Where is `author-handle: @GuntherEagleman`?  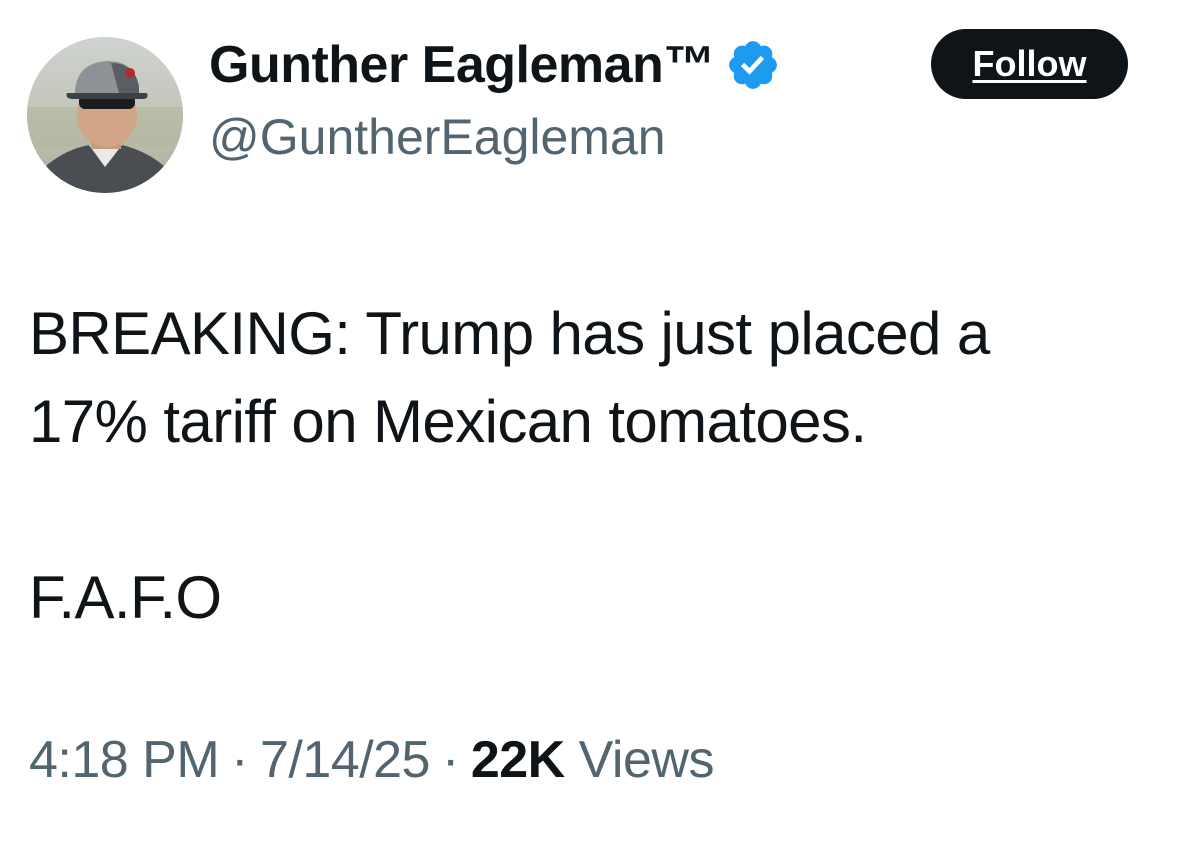 author-handle: @GuntherEagleman is located at coordinates (437, 137).